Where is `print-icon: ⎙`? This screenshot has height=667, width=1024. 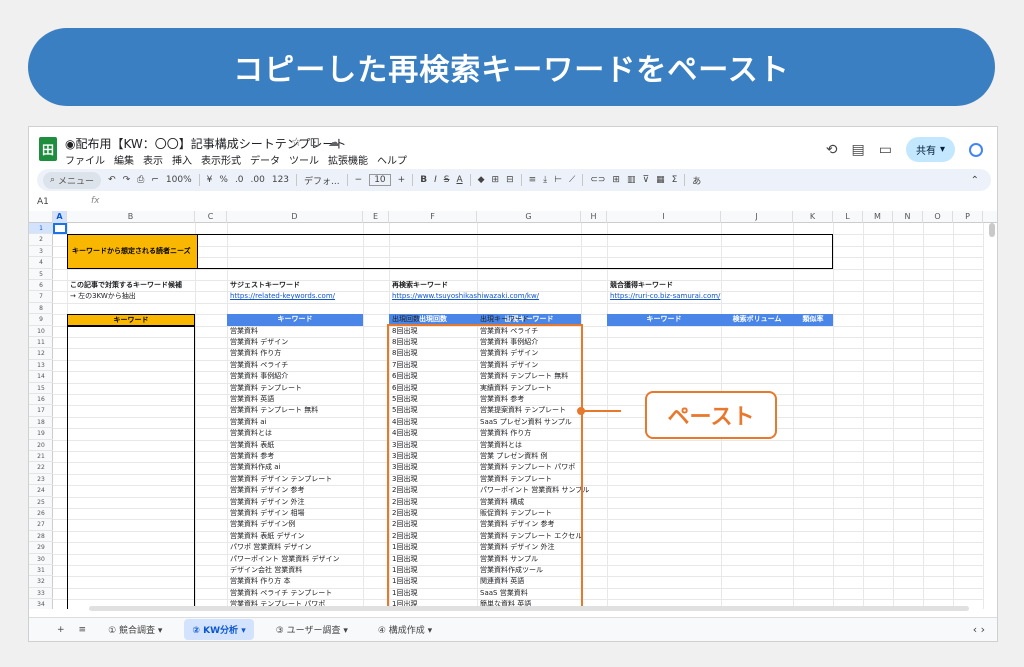 print-icon: ⎙ is located at coordinates (140, 180).